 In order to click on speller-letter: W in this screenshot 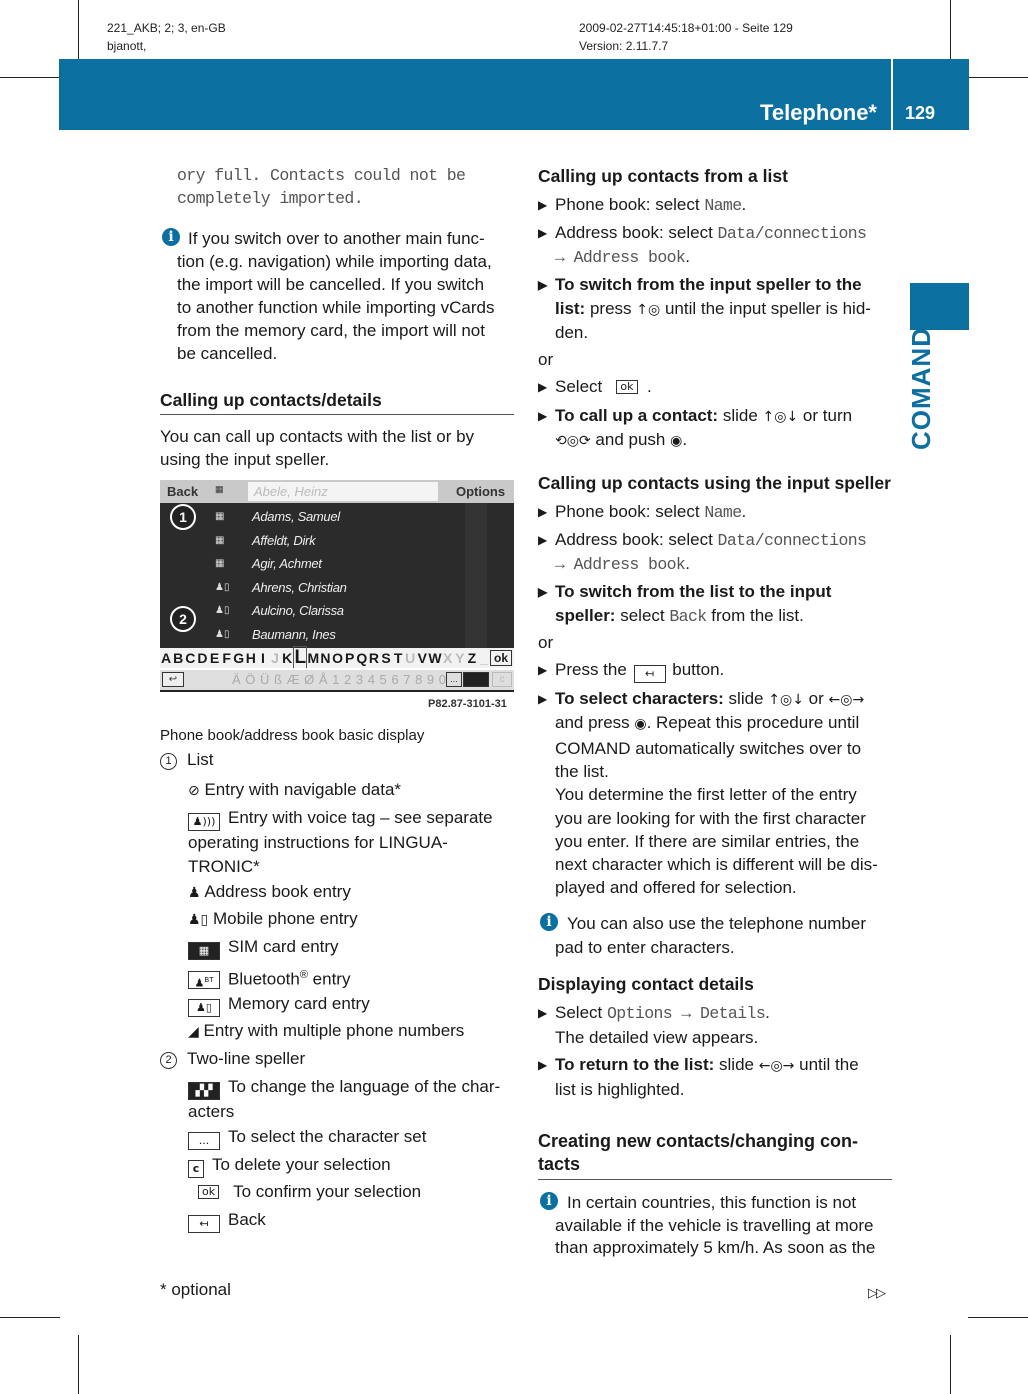, I will do `click(434, 658)`.